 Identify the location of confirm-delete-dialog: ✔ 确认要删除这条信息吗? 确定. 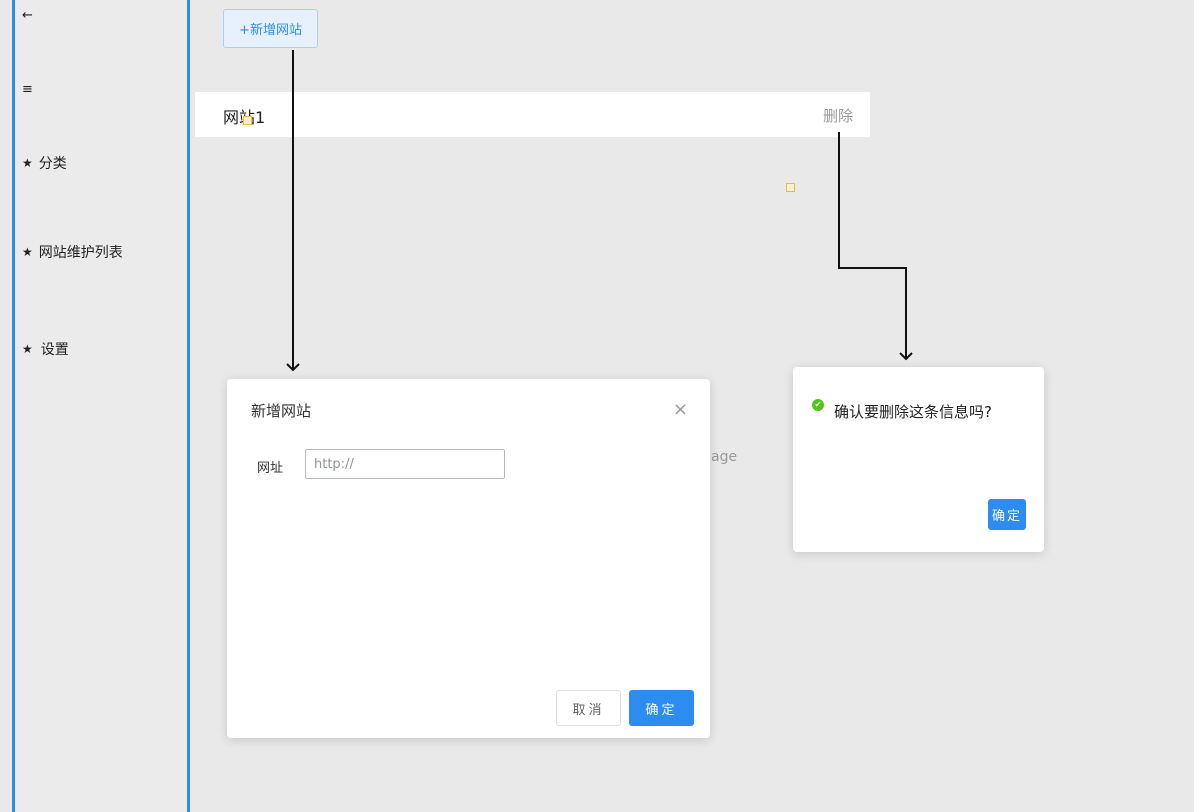
(918, 459).